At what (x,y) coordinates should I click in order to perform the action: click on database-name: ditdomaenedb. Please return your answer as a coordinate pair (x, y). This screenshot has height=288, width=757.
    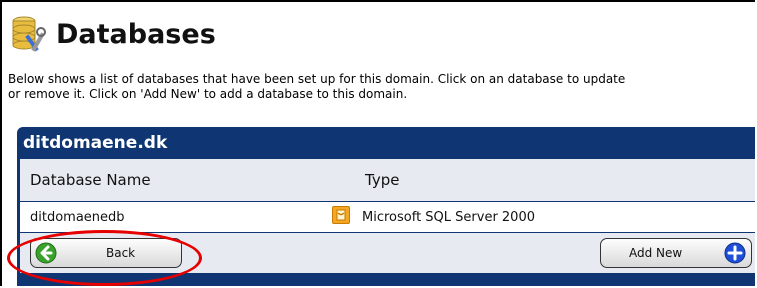
    Looking at the image, I should click on (77, 217).